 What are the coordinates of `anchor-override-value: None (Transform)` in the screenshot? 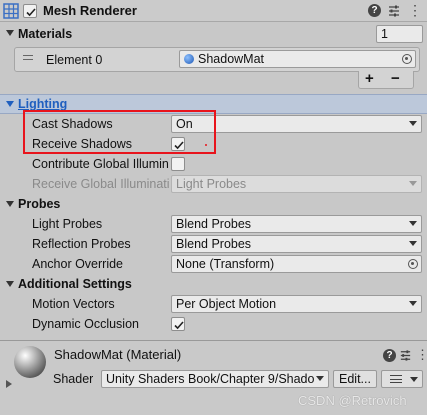 It's located at (225, 264).